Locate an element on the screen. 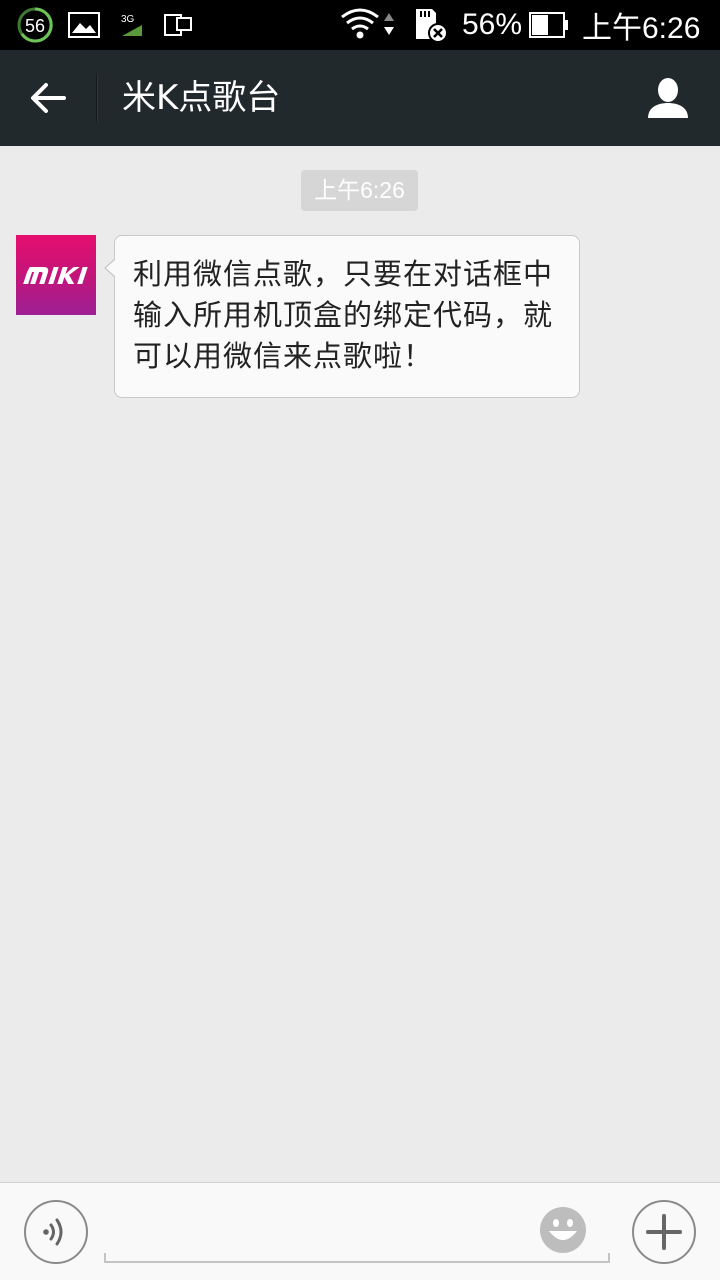  avatar is located at coordinates (56, 275).